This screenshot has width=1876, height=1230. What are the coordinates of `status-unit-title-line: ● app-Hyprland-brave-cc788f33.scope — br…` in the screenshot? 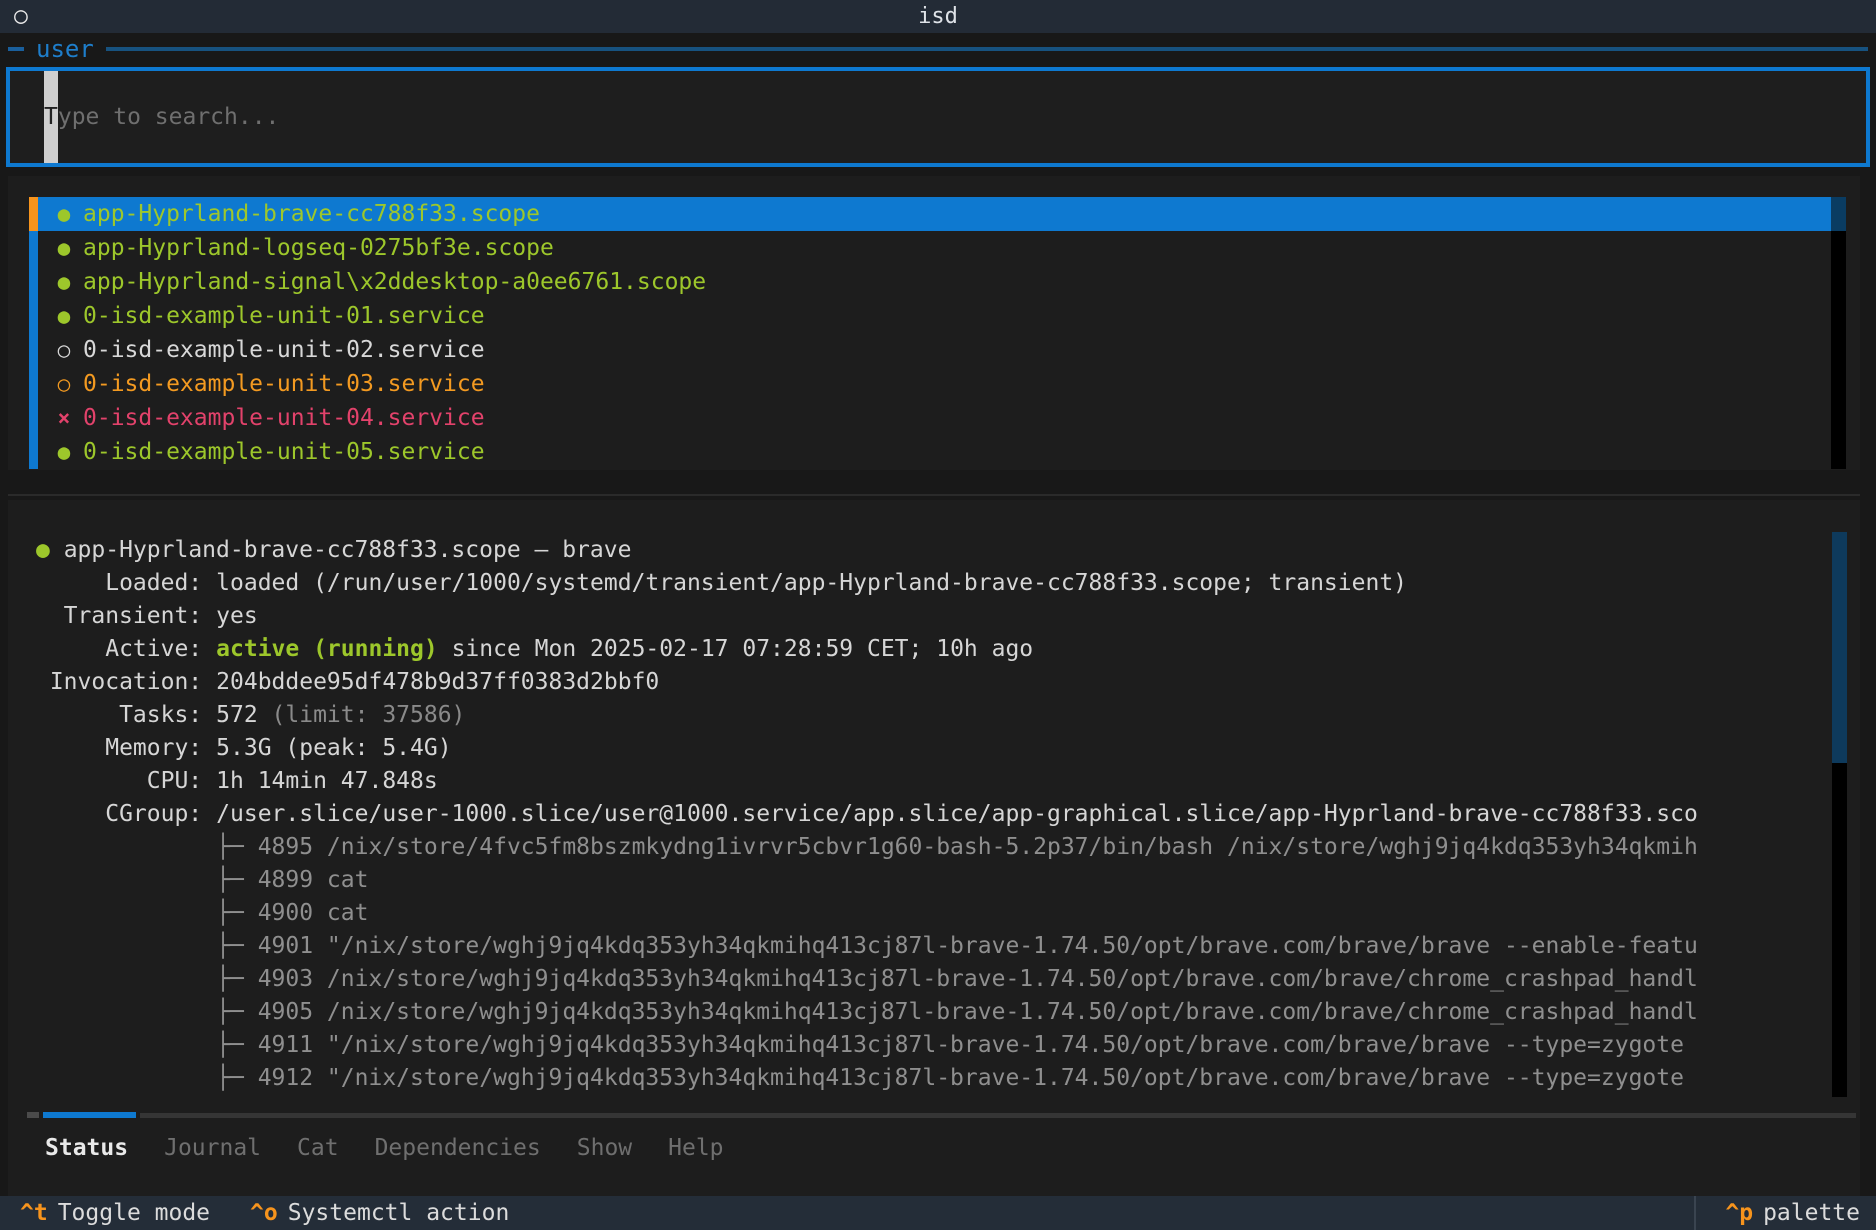 It's located at (933, 550).